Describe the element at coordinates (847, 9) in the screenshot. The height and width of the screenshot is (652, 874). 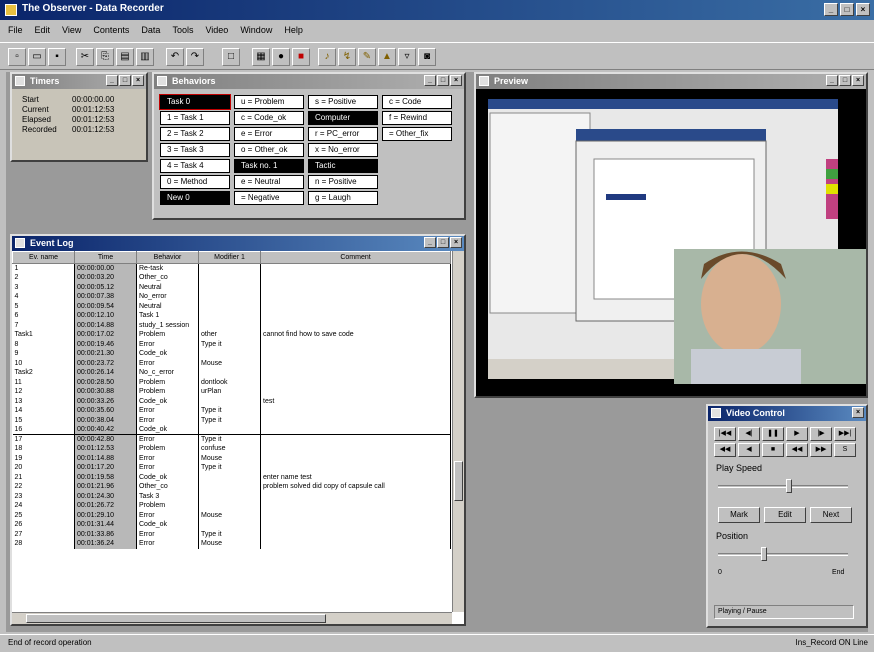
I see `maximize-button: □` at that location.